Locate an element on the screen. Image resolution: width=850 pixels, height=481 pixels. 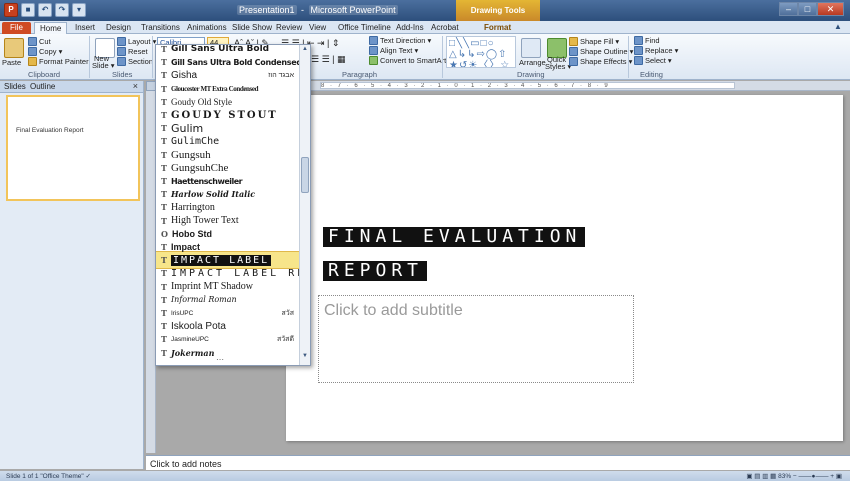
font-option-label: Gloucester MT Extra Condensed is located at coordinates (214, 88).